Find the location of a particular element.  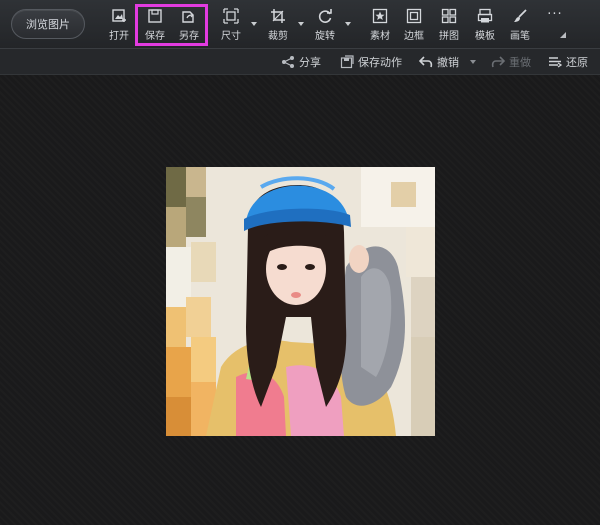

border-label: 边框 is located at coordinates (414, 36).